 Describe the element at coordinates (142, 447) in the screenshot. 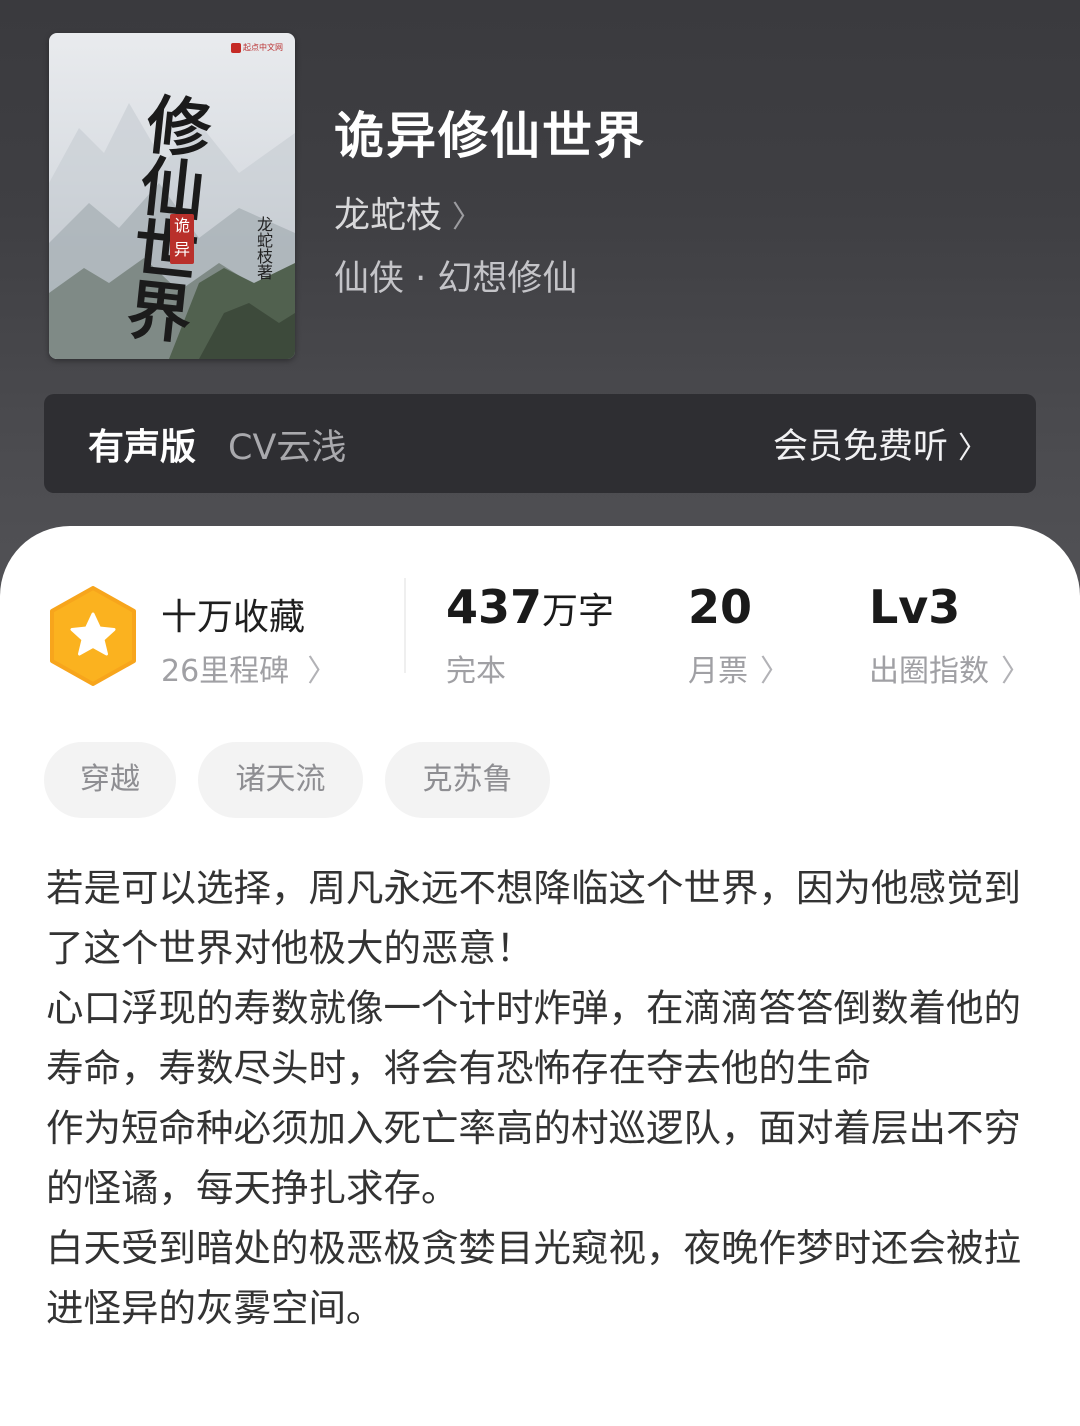

I see `audio-label: 有声版` at that location.